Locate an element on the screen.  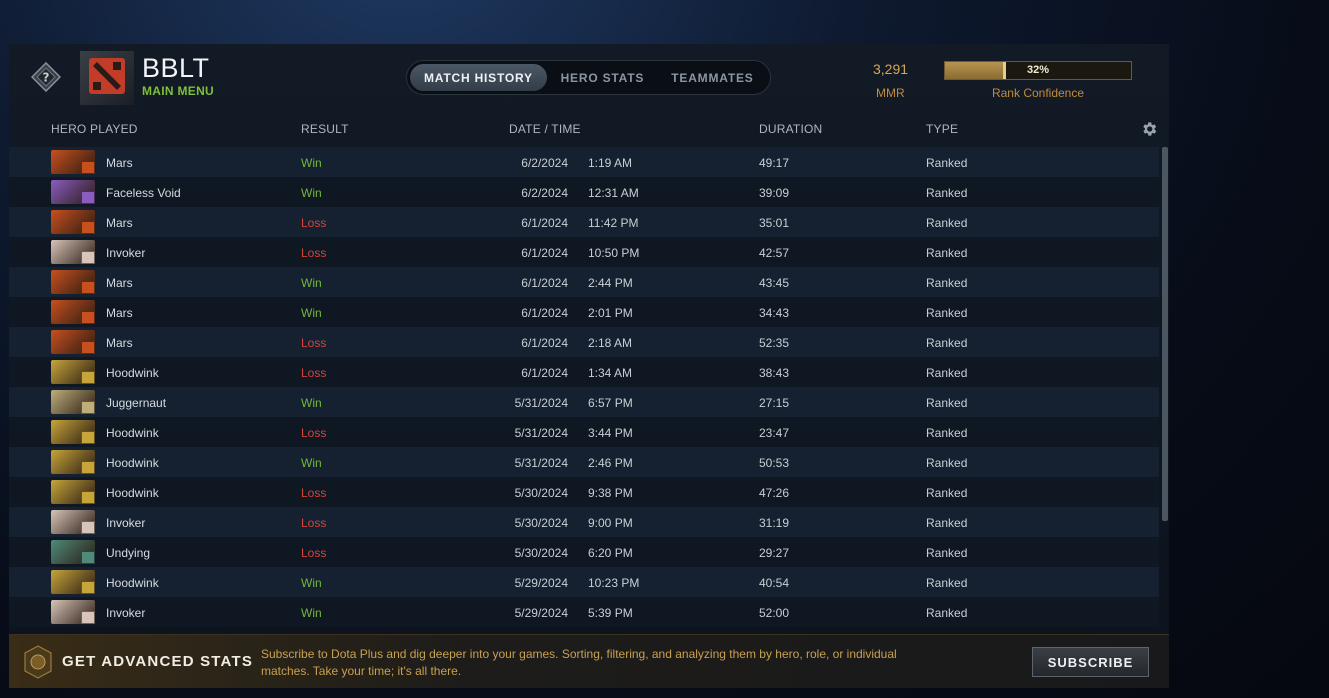
match-duration: 49:17 is located at coordinates (774, 163).